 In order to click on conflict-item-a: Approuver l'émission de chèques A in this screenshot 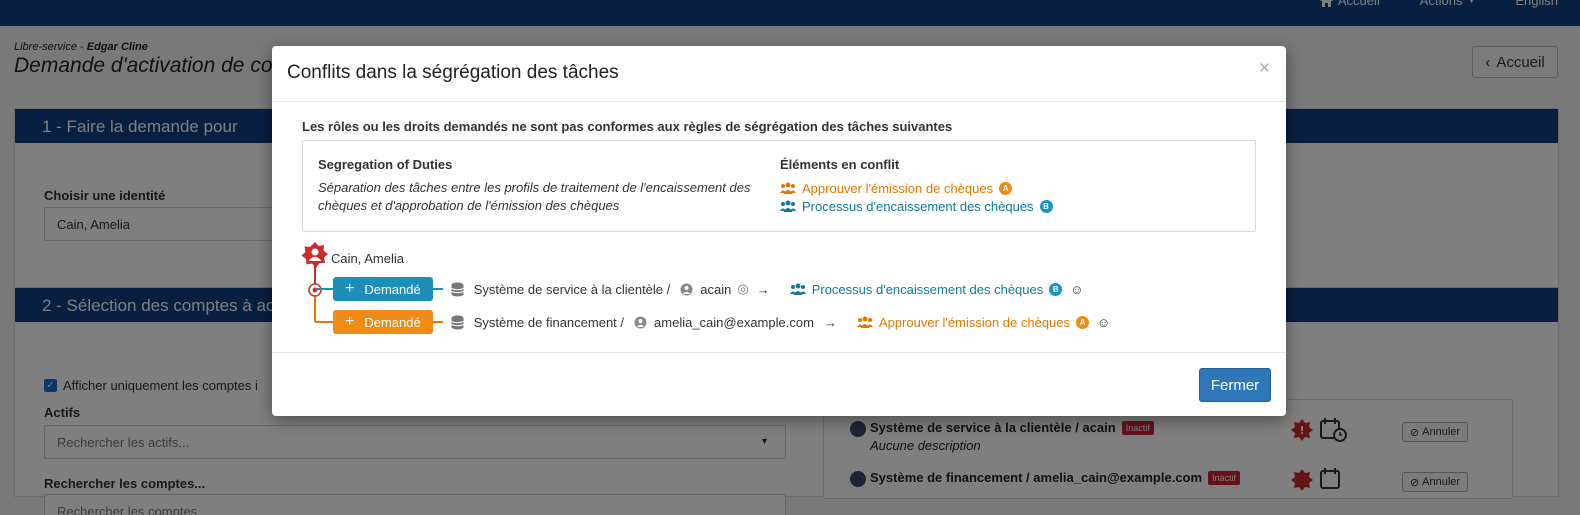, I will do `click(1010, 188)`.